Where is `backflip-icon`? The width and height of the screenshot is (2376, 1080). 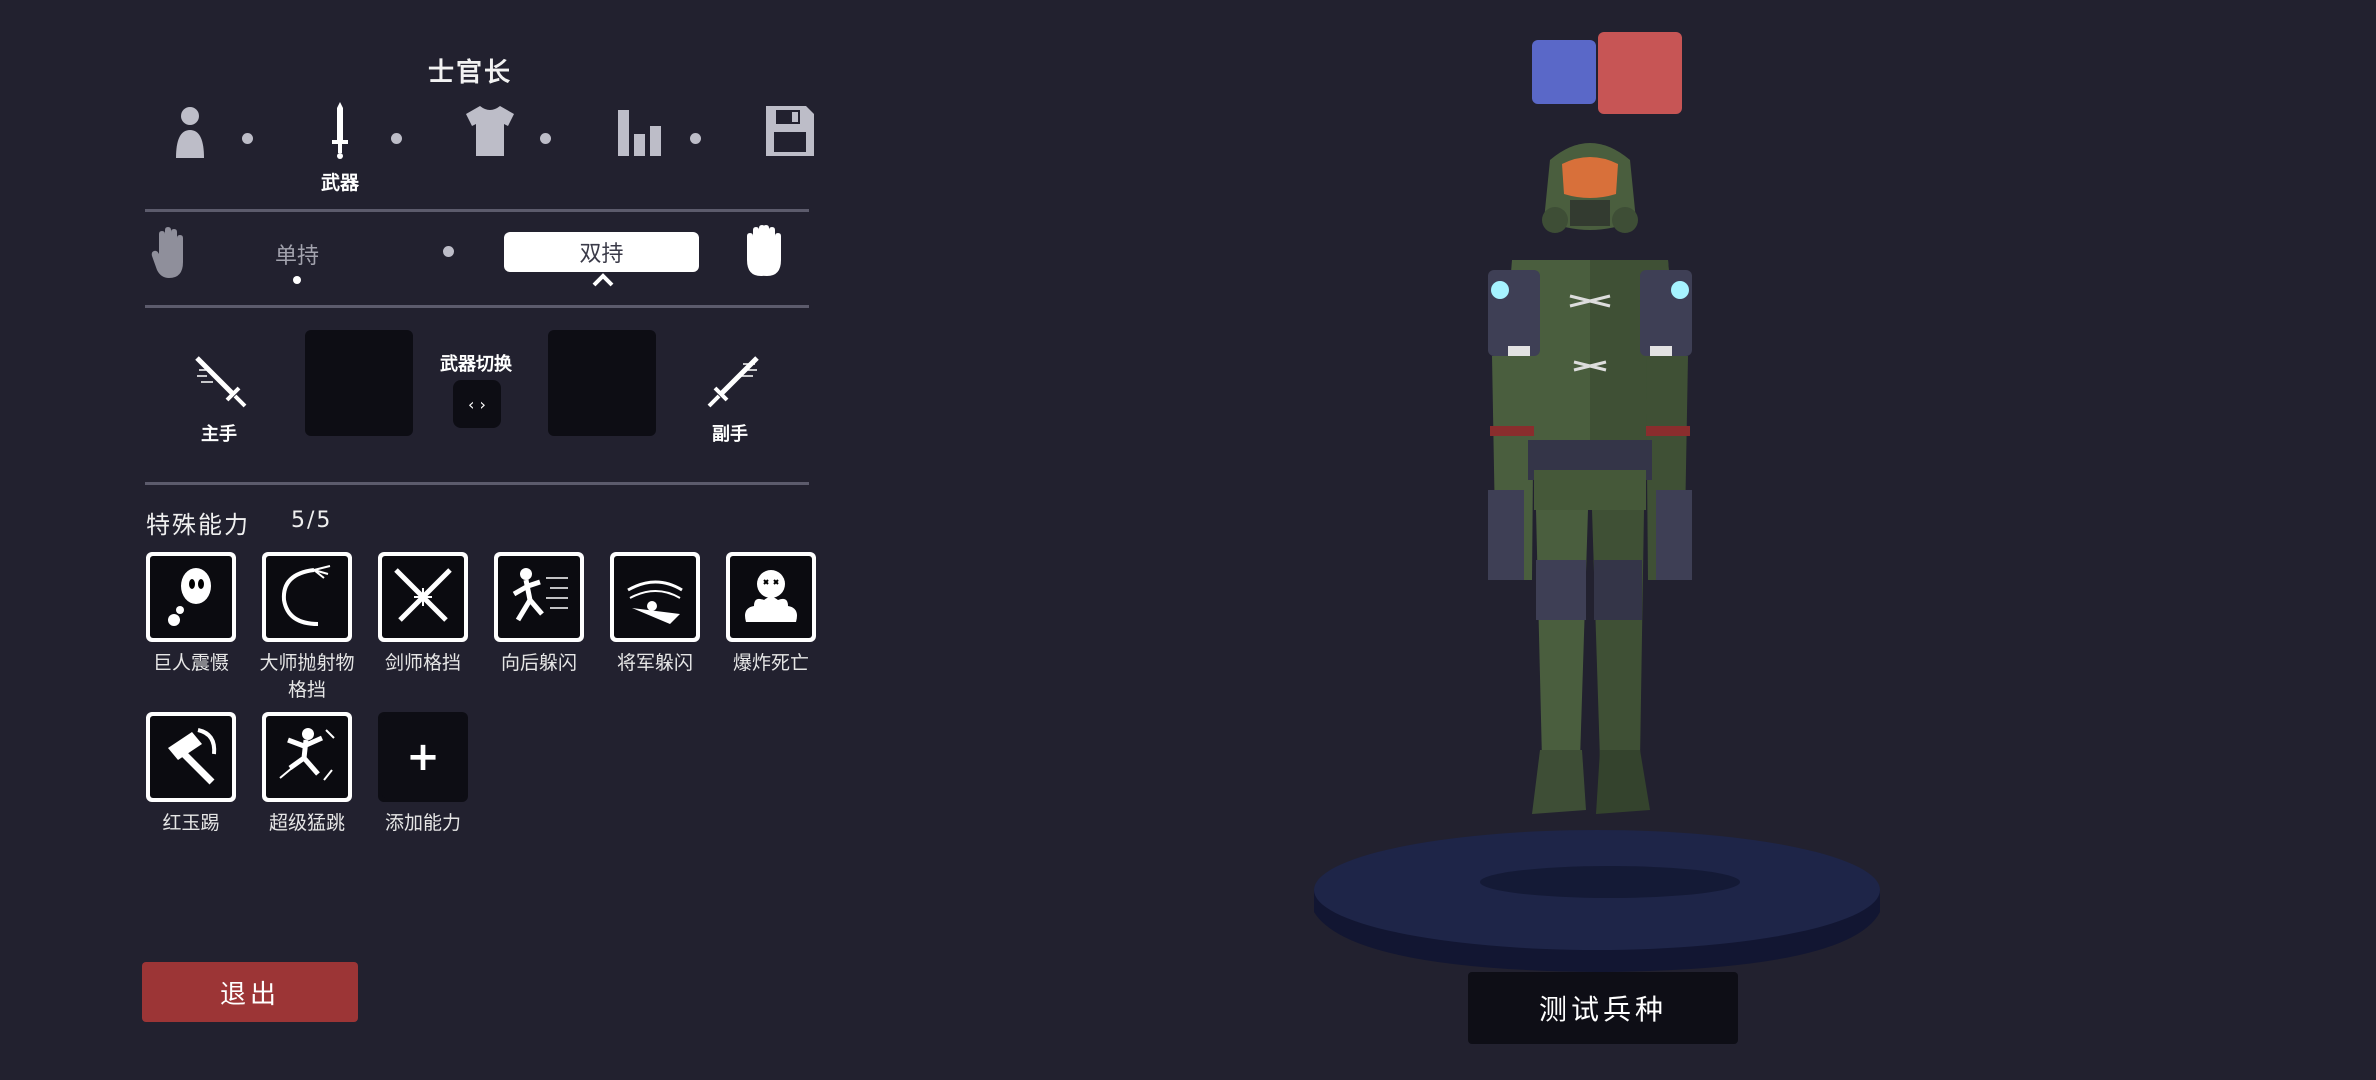
backflip-icon is located at coordinates (540, 595).